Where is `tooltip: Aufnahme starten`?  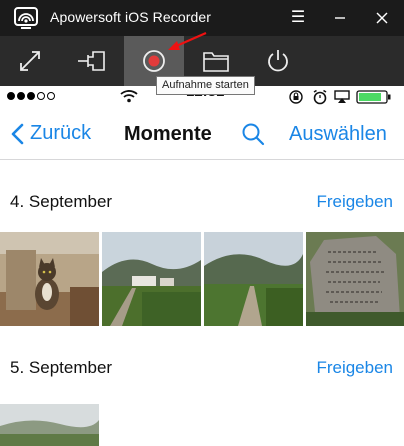 tooltip: Aufnahme starten is located at coordinates (205, 85).